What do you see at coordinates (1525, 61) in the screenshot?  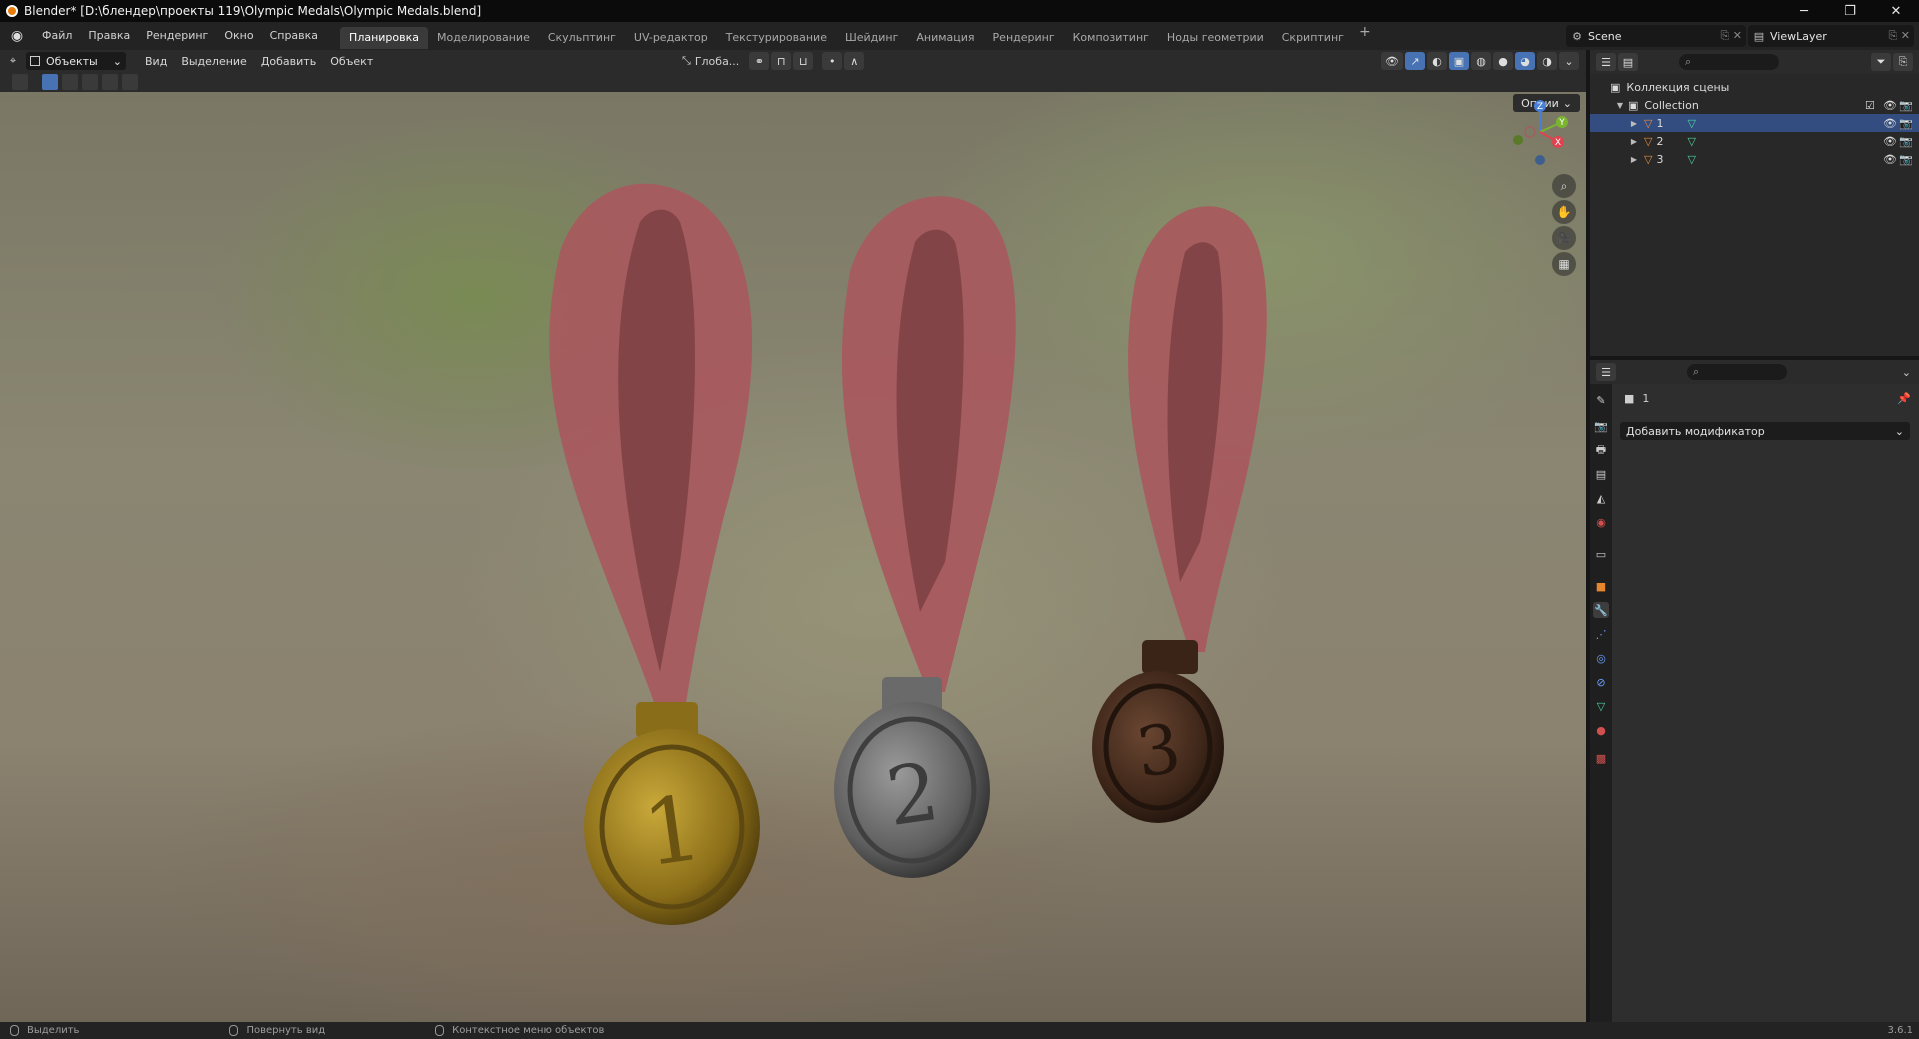 I see `material-shading-icon: ◕` at bounding box center [1525, 61].